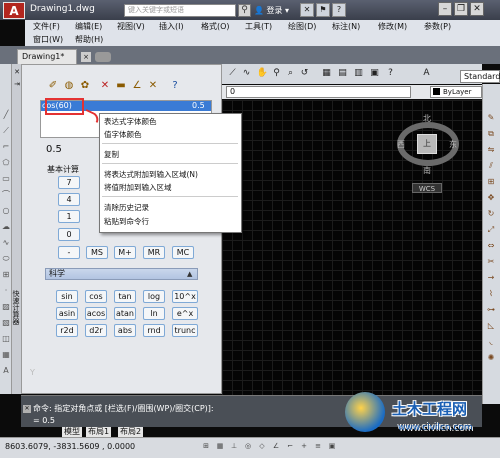  I want to click on digit-4-button: 4, so click(69, 199).